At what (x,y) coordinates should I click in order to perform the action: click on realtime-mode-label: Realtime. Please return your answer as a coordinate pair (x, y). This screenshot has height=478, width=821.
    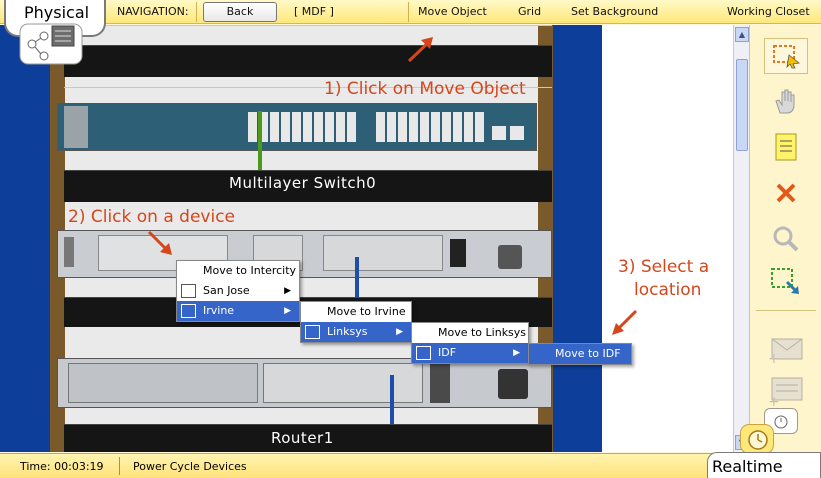
    Looking at the image, I should click on (747, 466).